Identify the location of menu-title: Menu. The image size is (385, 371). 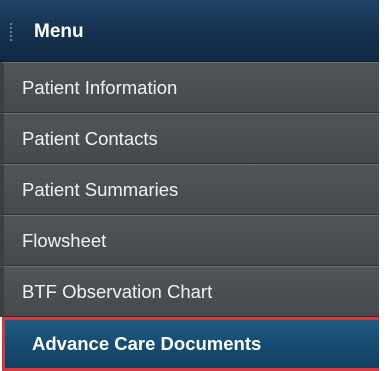
(59, 31).